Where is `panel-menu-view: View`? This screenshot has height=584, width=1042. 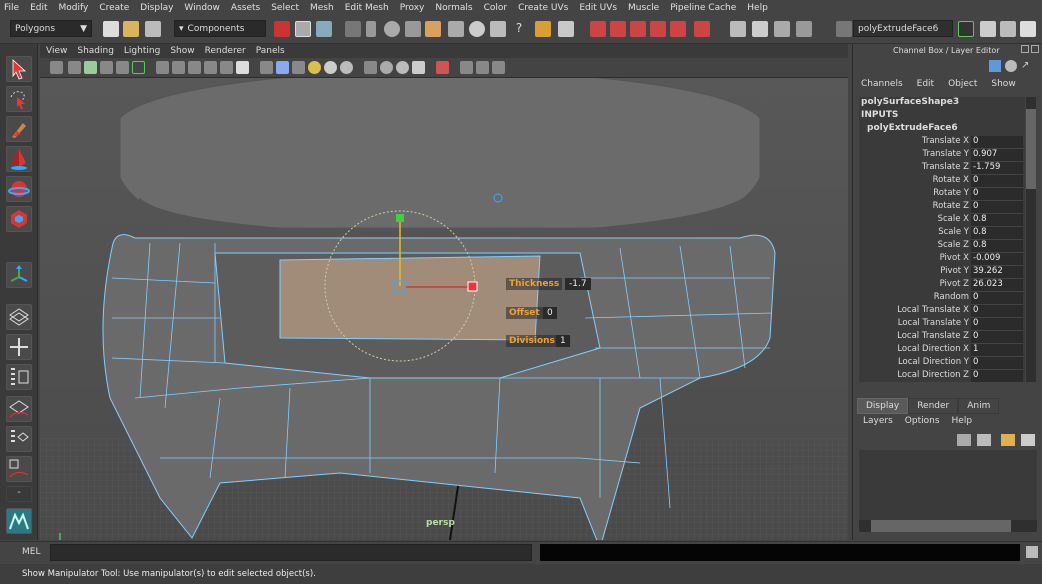 panel-menu-view: View is located at coordinates (56, 51).